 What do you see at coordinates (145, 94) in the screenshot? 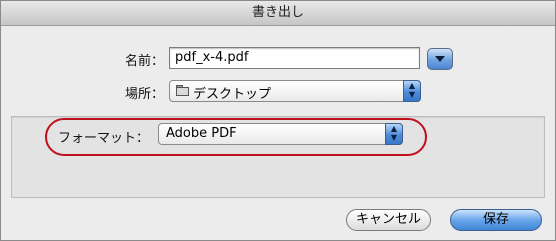
I see `where-label: 場所：` at bounding box center [145, 94].